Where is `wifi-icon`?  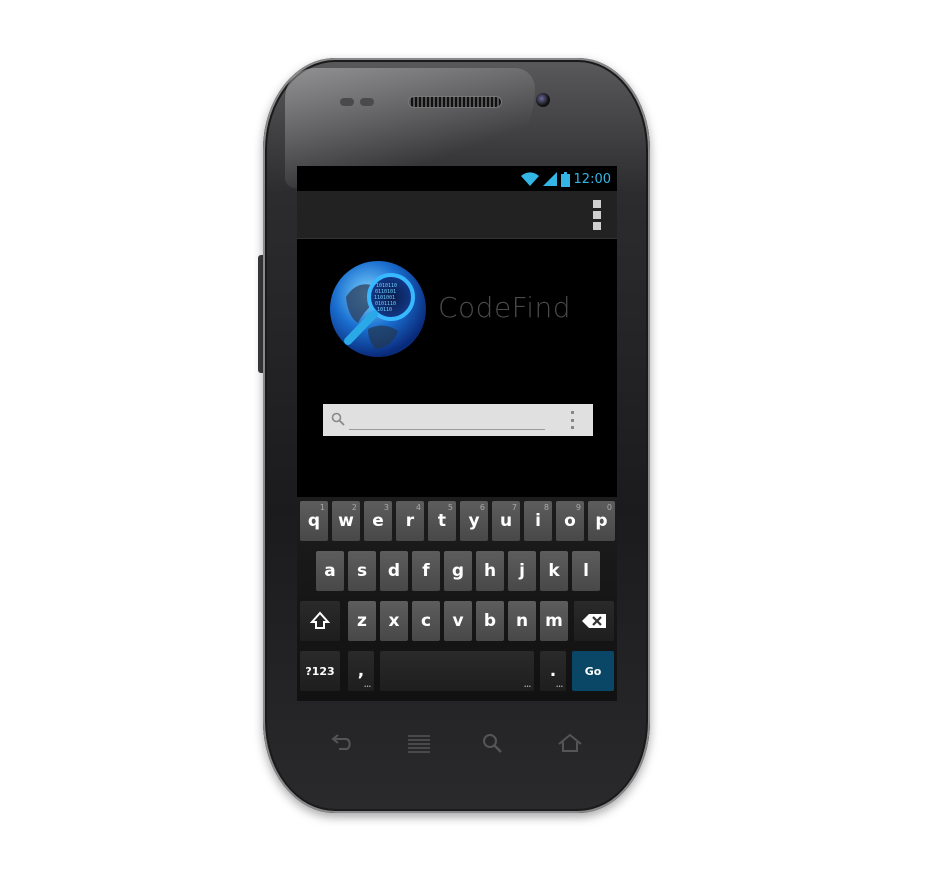
wifi-icon is located at coordinates (529, 179).